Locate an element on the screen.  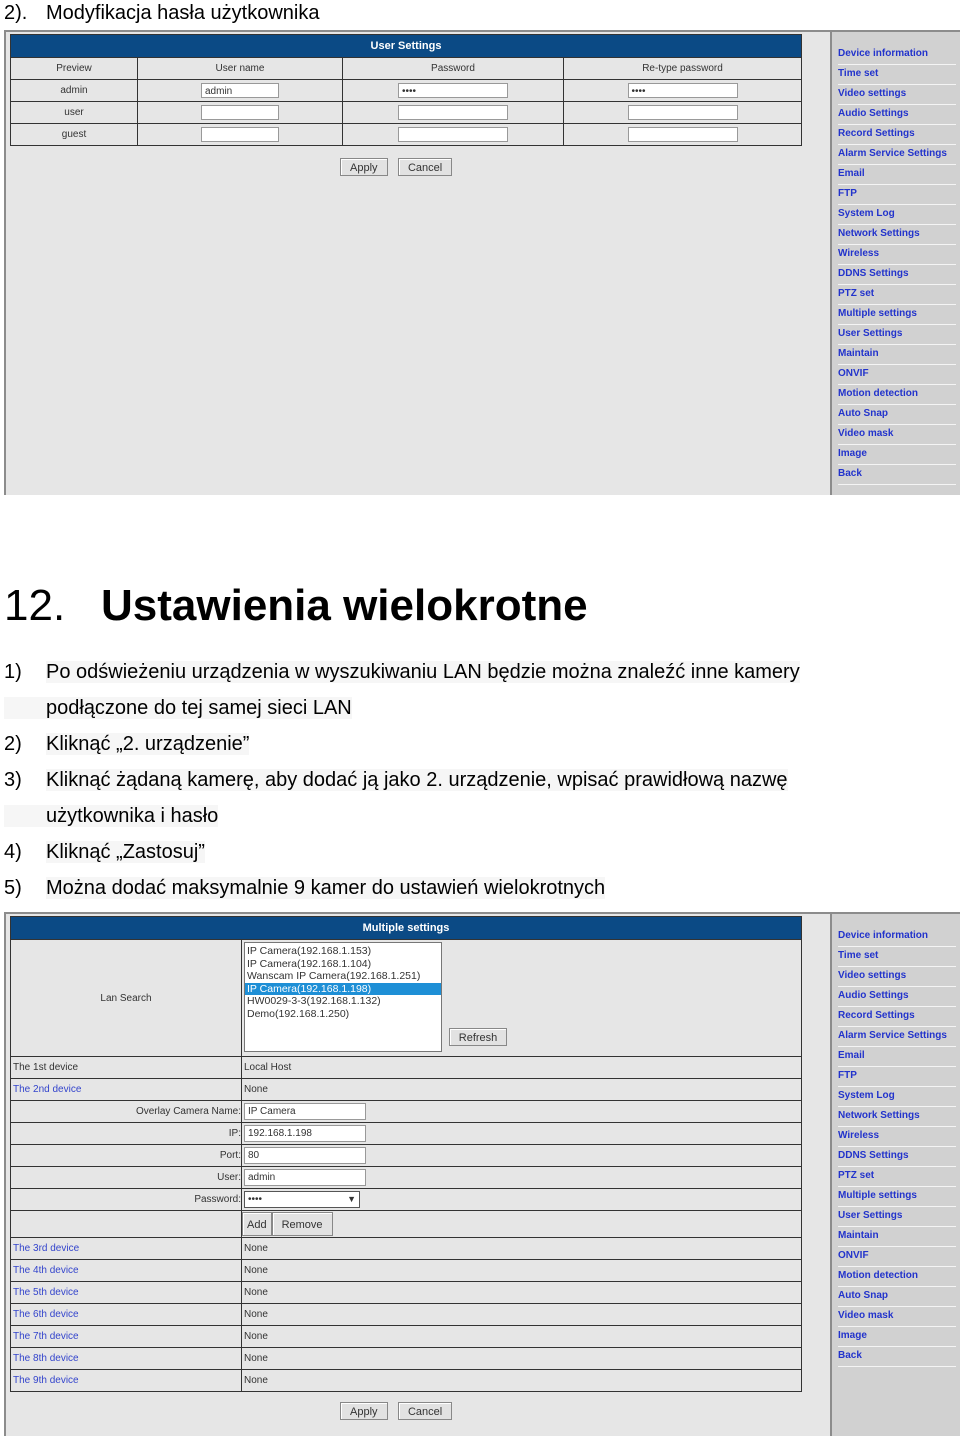
step-text: Kliknąć „2. urządzenie” is located at coordinates (148, 744).